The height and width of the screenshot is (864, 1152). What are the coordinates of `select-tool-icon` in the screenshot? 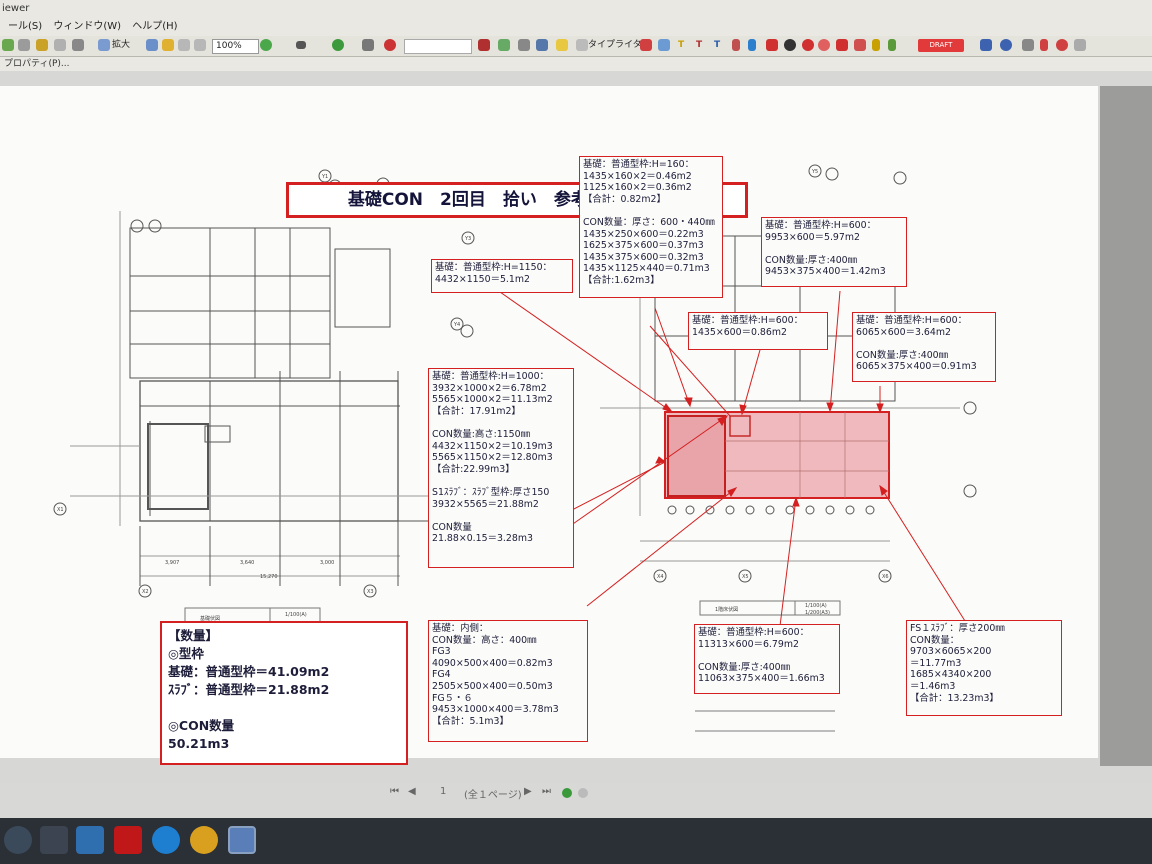 It's located at (42, 45).